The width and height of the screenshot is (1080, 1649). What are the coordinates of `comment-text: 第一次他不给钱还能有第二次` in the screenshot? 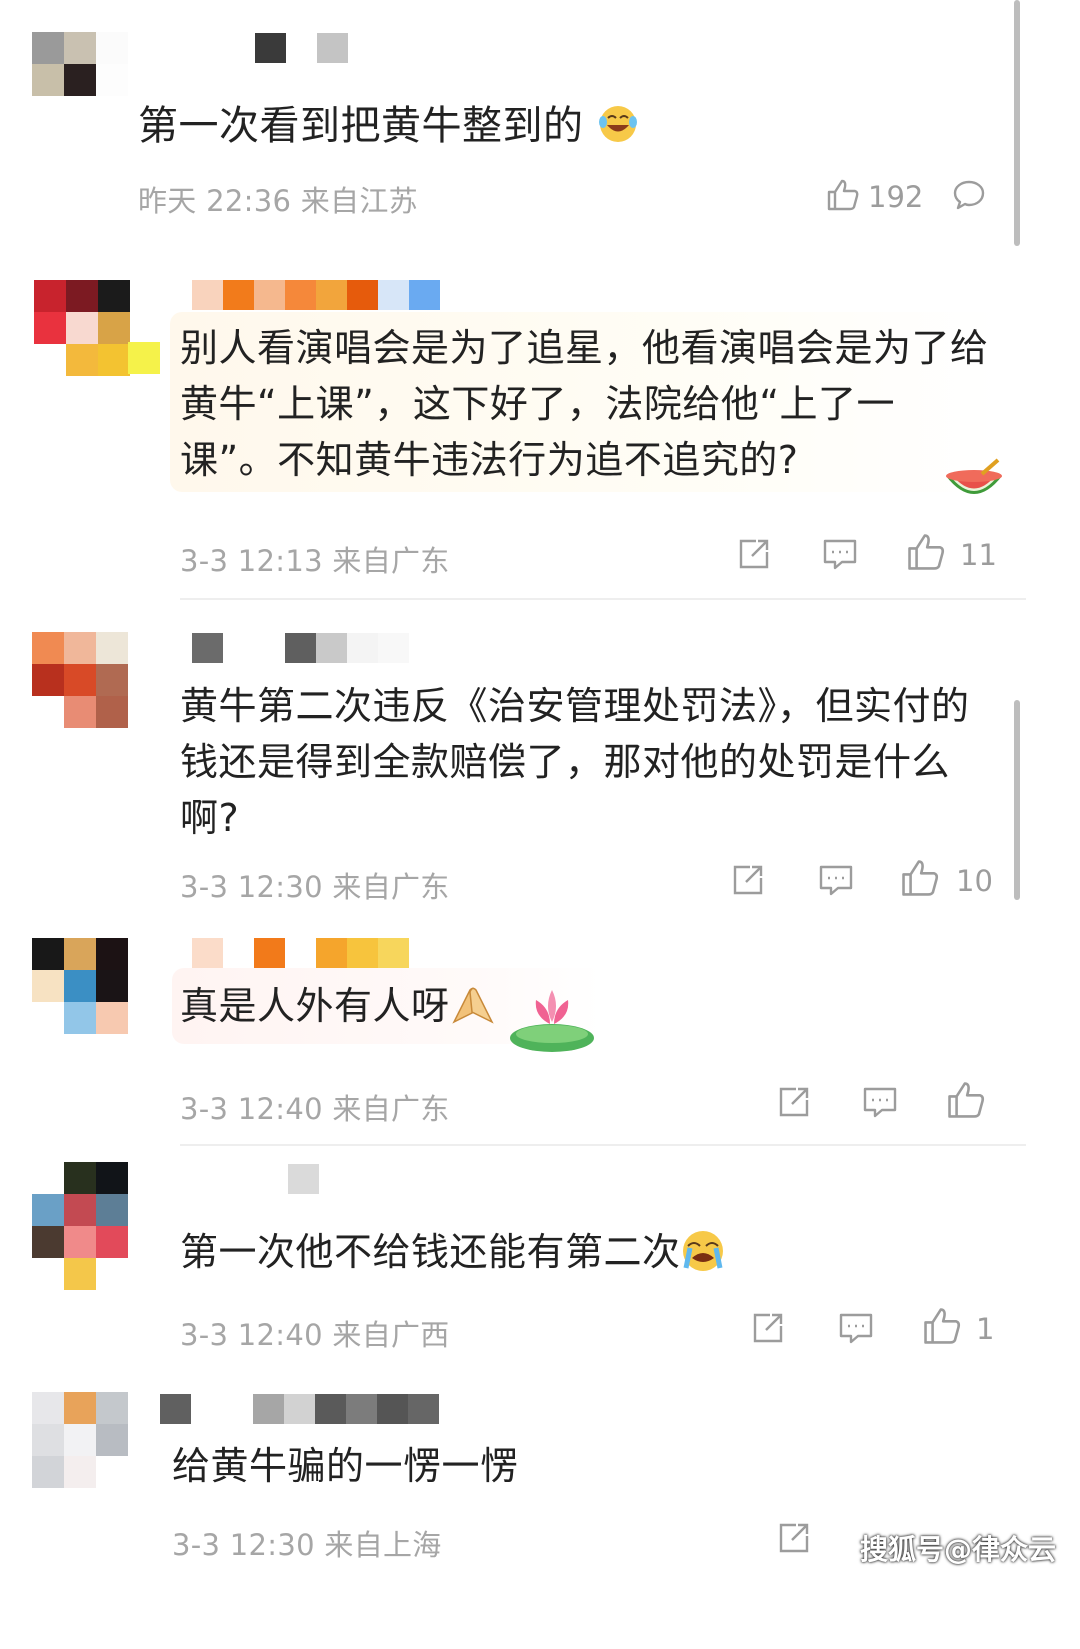 It's located at (430, 1252).